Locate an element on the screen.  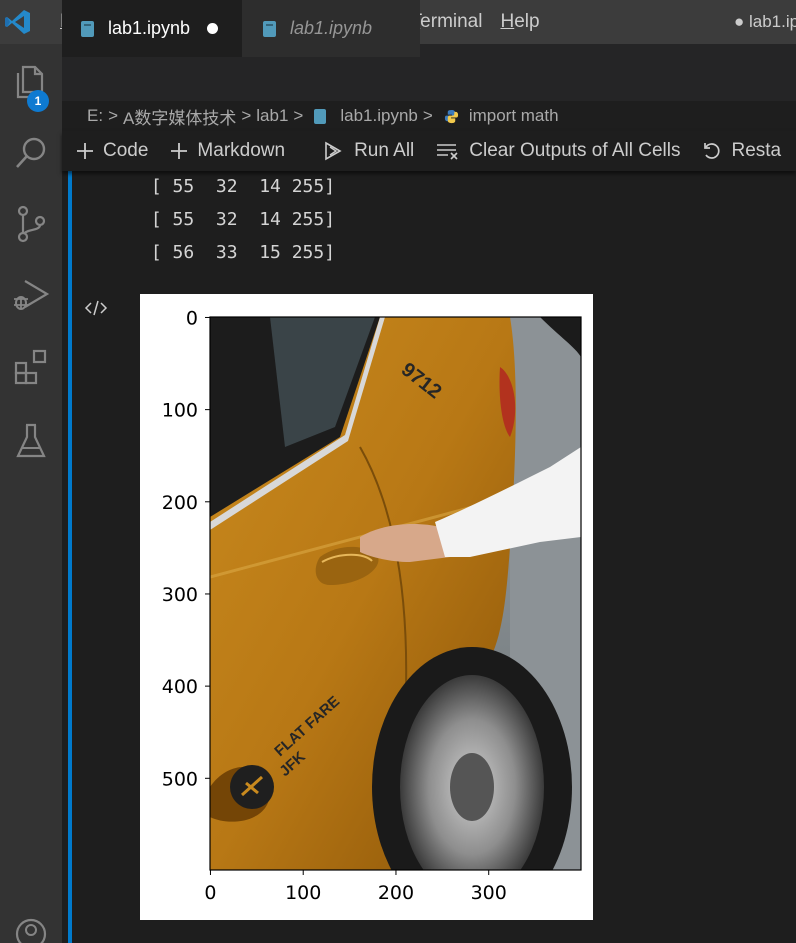
breadcrumb-symbol: import math is located at coordinates (498, 116).